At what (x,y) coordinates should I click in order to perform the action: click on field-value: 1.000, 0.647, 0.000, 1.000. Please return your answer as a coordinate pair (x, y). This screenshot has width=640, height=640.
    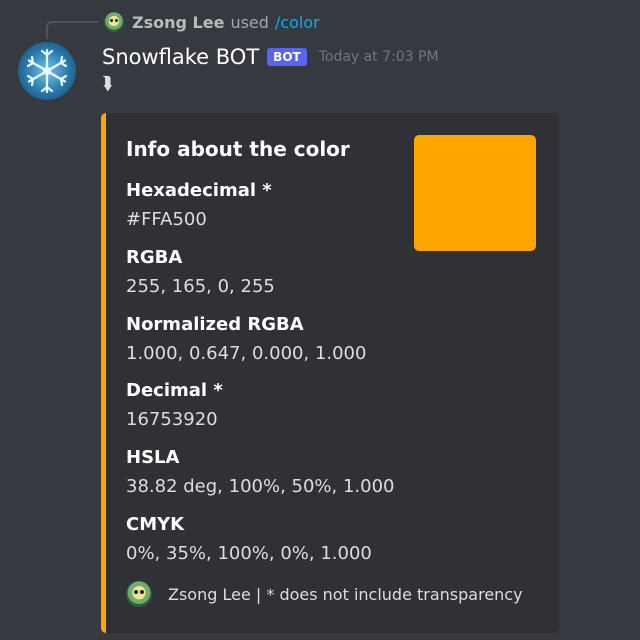
    Looking at the image, I should click on (246, 353).